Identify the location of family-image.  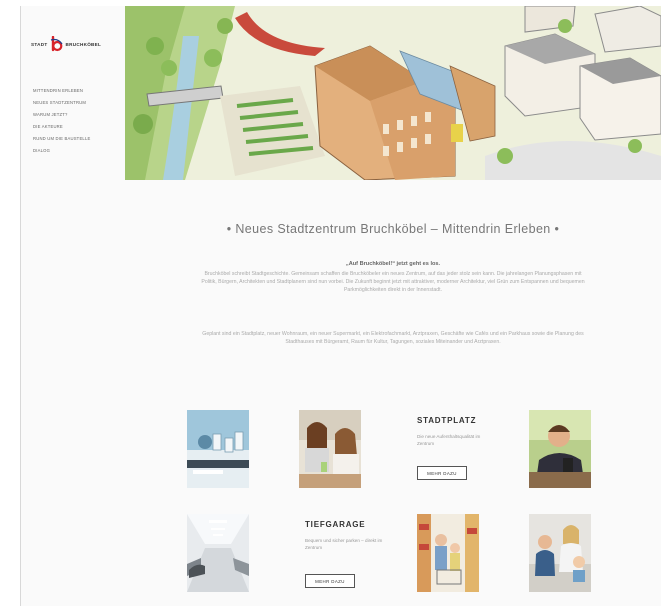
(560, 553).